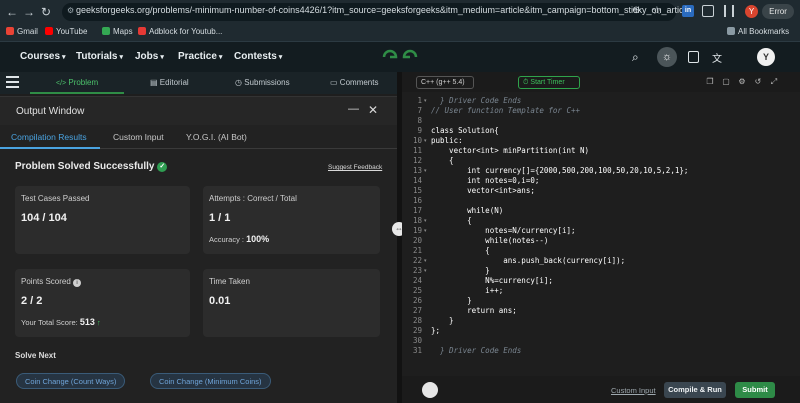 Image resolution: width=800 pixels, height=403 pixels. I want to click on code-line: return ans;, so click(474, 310).